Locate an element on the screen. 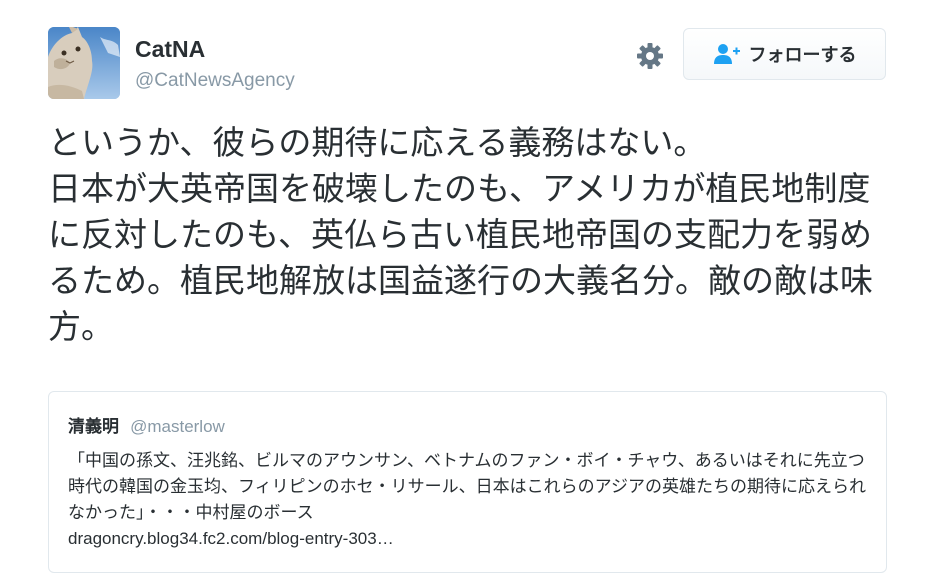  quoted-tweet-header: 清義明 @masterlow is located at coordinates (146, 424).